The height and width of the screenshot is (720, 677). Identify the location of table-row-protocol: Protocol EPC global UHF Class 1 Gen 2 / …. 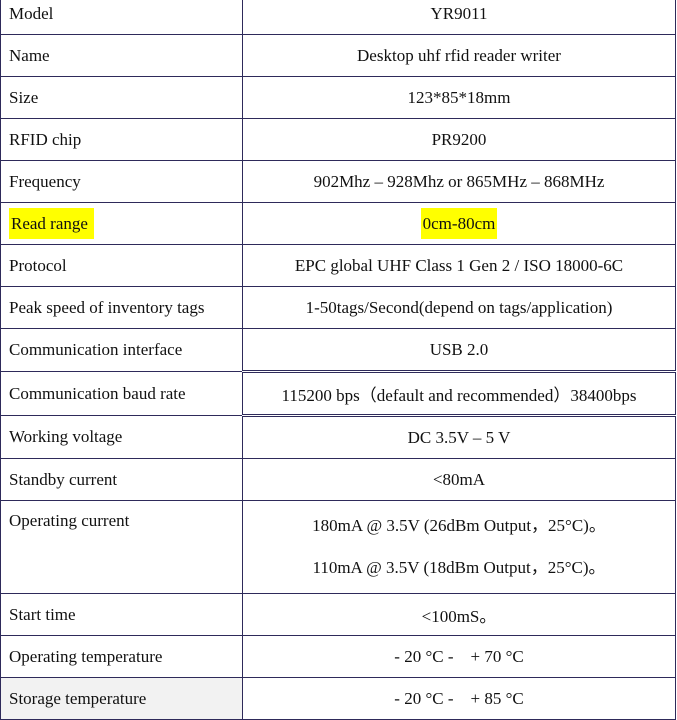
(338, 265).